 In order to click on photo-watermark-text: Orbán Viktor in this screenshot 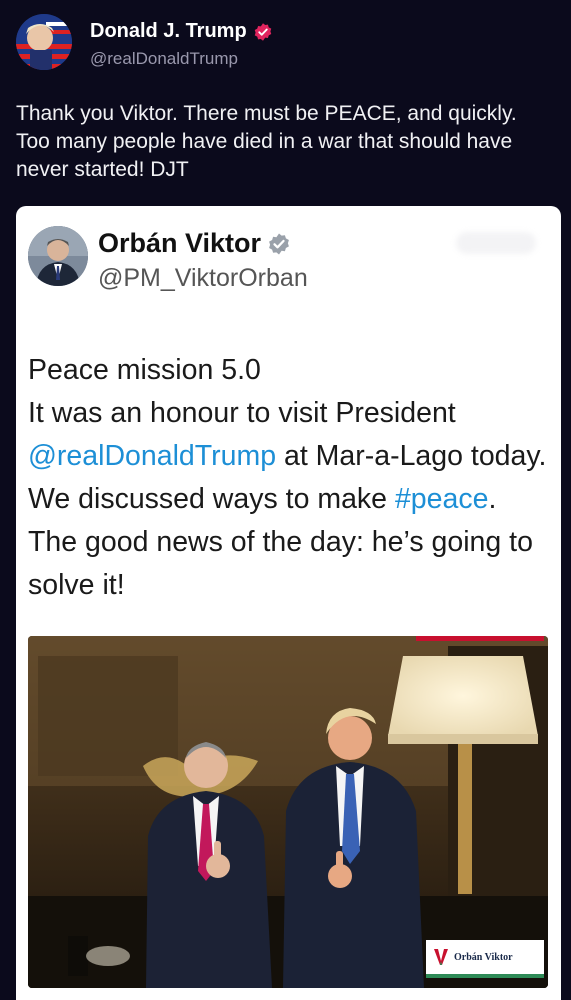, I will do `click(483, 957)`.